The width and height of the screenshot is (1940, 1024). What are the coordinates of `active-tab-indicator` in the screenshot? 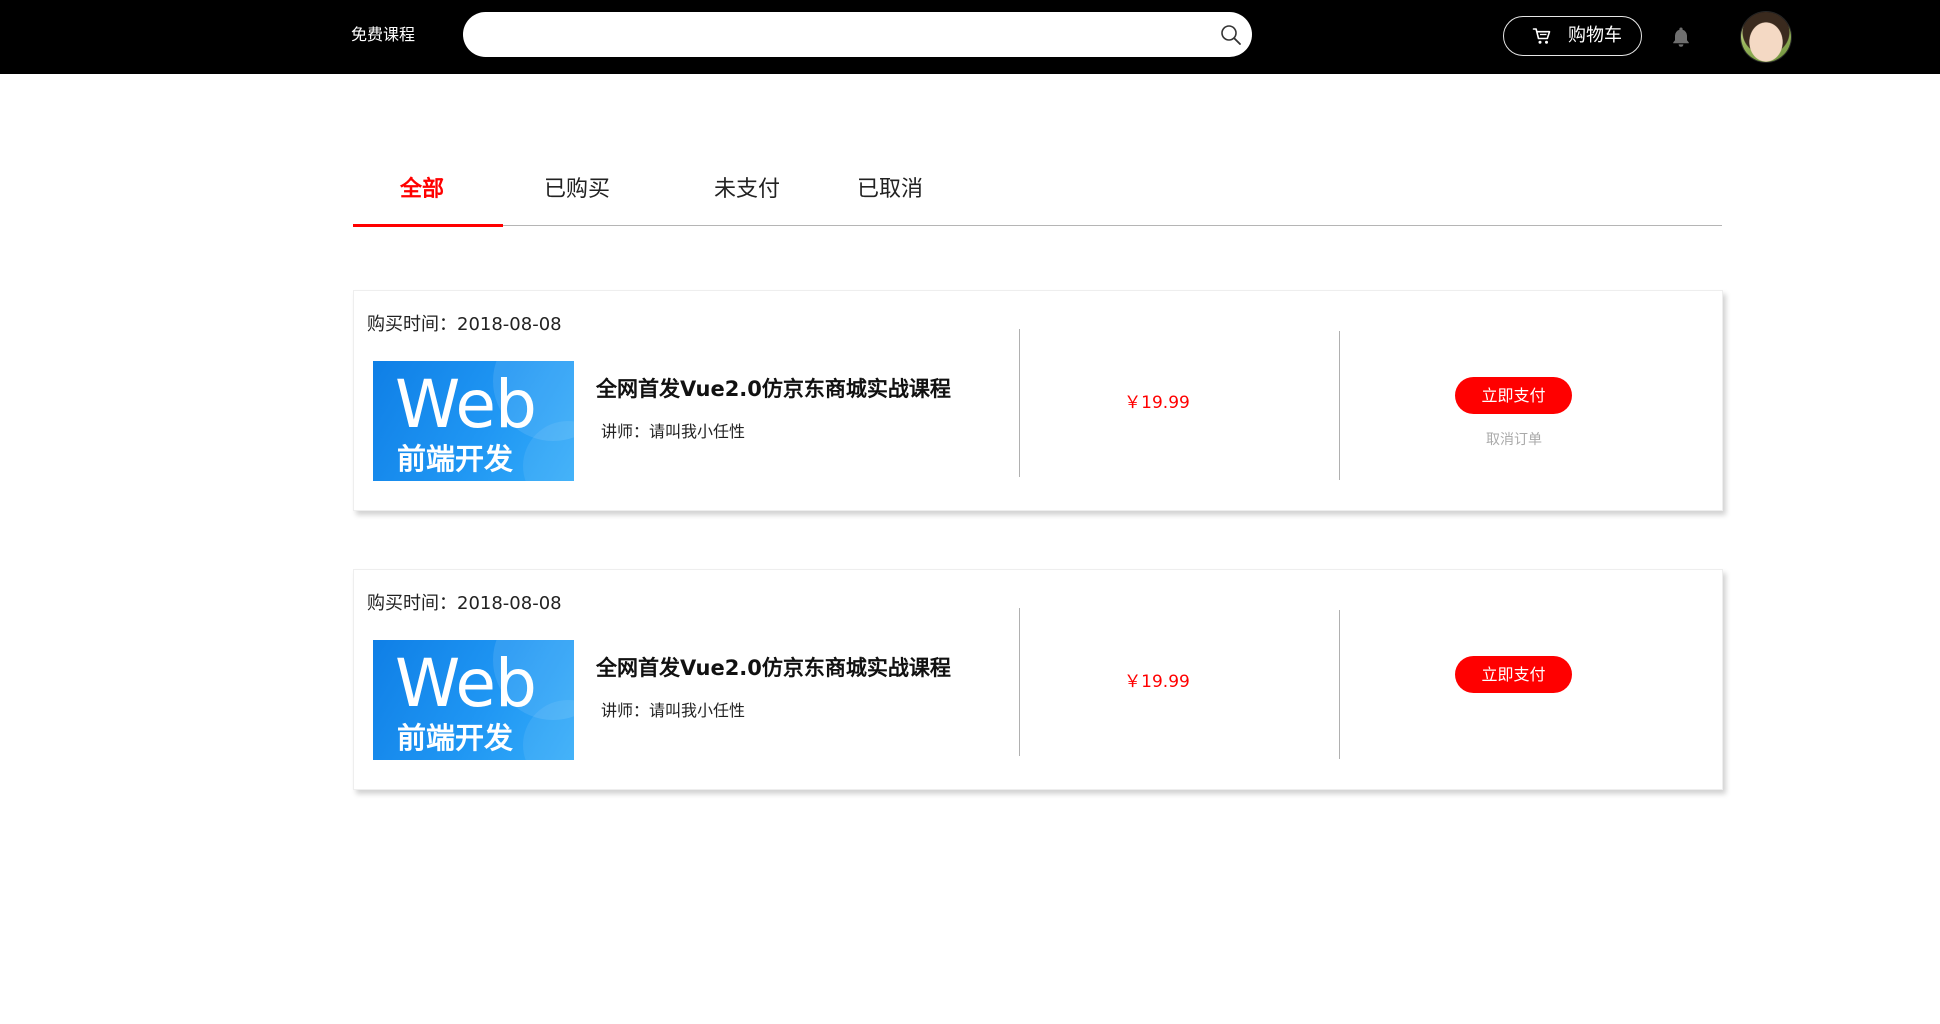 It's located at (428, 225).